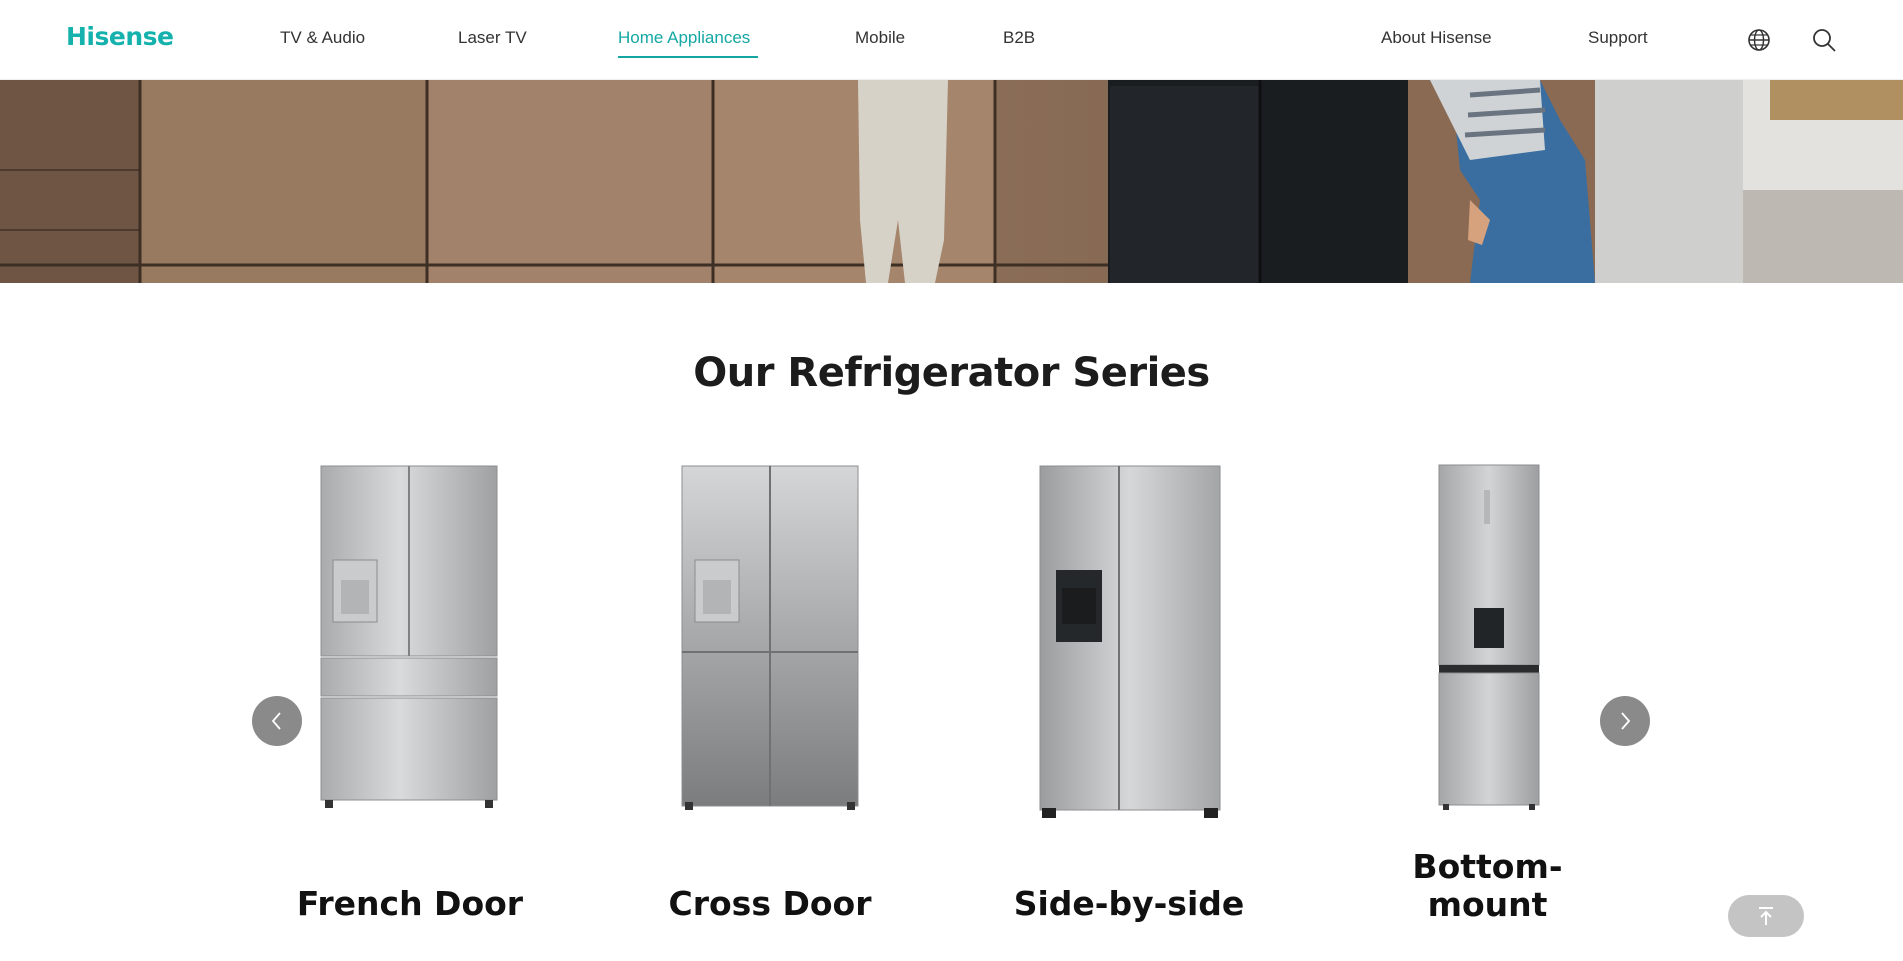 This screenshot has width=1903, height=961. What do you see at coordinates (120, 36) in the screenshot?
I see `hisense-logo: Hisense` at bounding box center [120, 36].